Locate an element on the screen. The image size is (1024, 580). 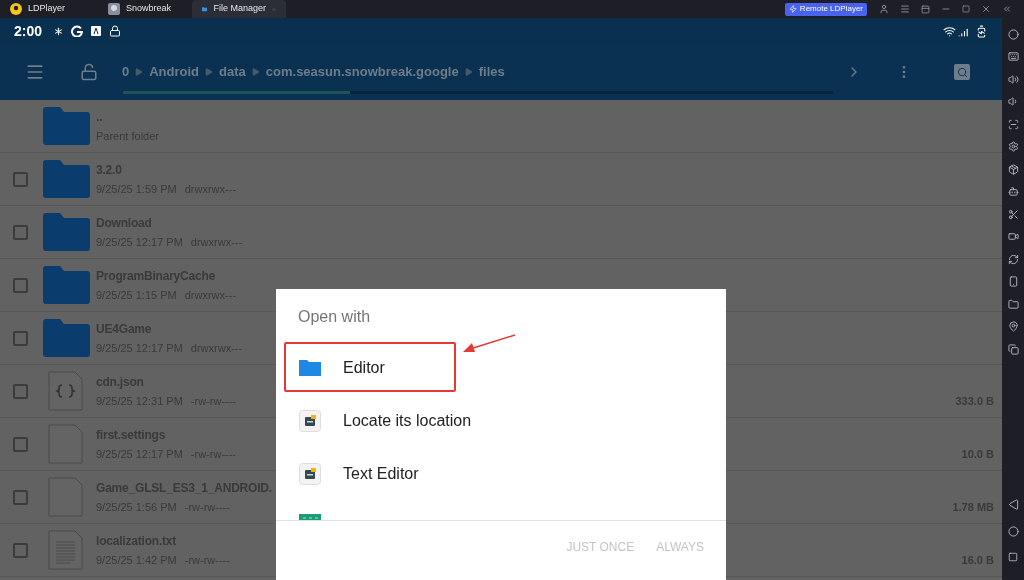
tab: LDPlayer is located at coordinates (49, 9).